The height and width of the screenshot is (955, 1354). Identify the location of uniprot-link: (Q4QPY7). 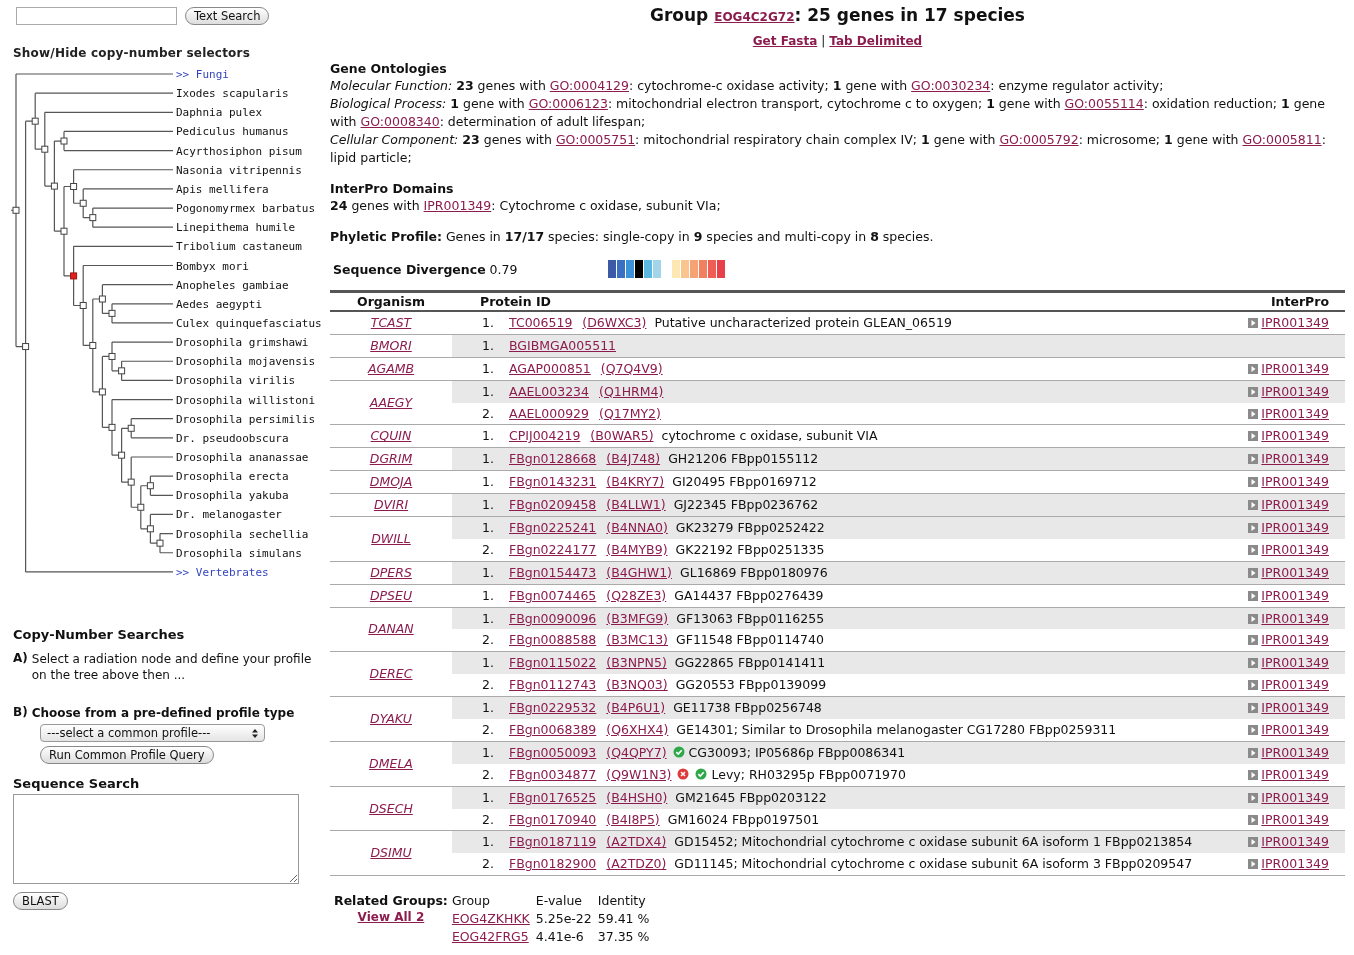
(636, 752).